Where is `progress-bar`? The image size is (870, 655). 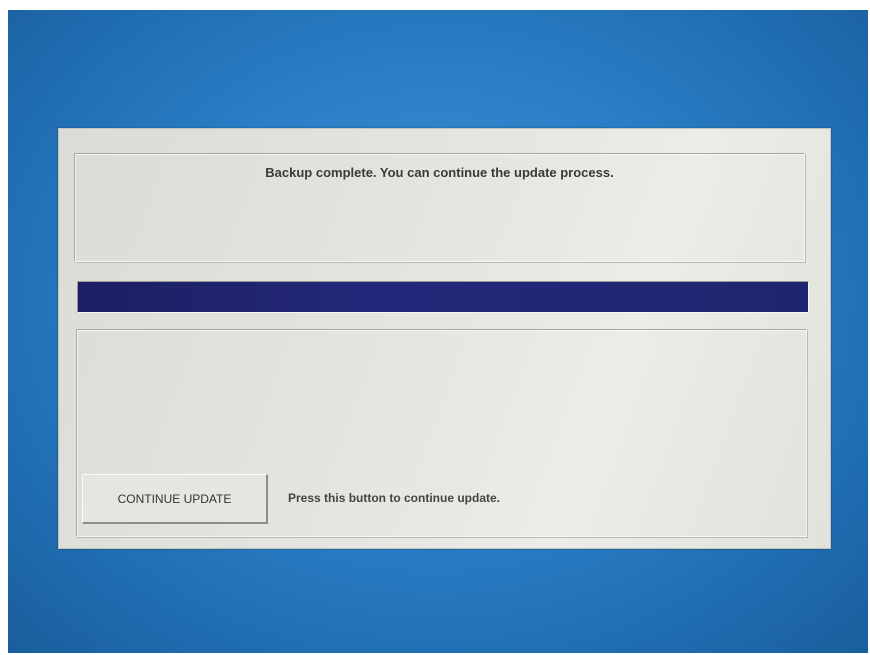
progress-bar is located at coordinates (443, 297).